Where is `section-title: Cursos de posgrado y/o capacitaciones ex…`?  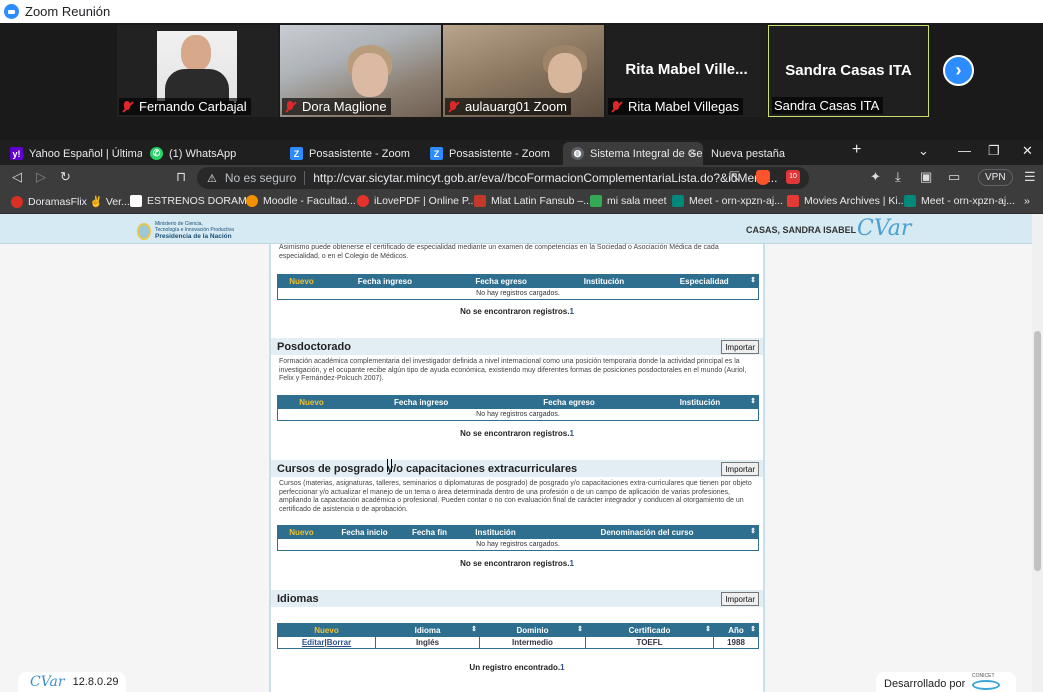
section-title: Cursos de posgrado y/o capacitaciones ex… is located at coordinates (427, 469).